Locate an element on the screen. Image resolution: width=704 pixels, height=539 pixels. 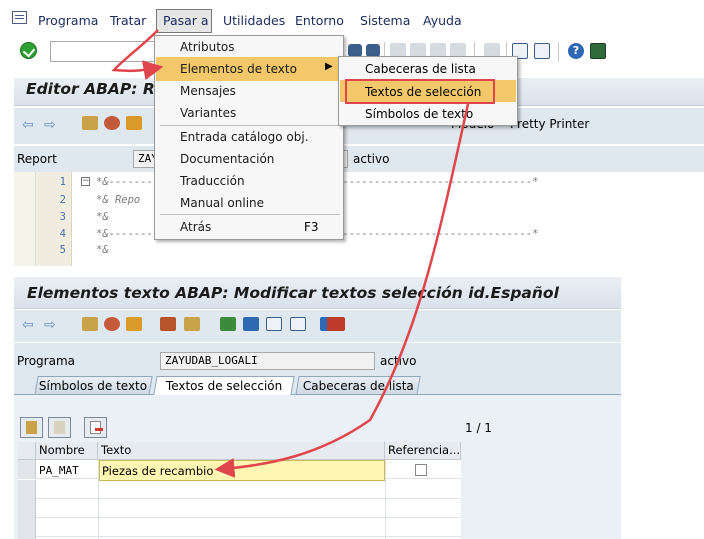
tab-textos-de-seleccion: Textos de selección is located at coordinates (224, 385).